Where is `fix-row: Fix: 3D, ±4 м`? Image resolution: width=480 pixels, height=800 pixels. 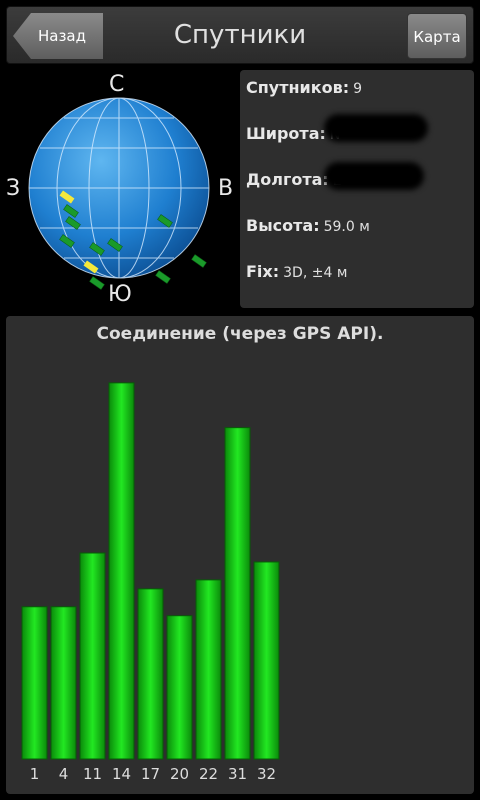 fix-row: Fix: 3D, ±4 м is located at coordinates (296, 271).